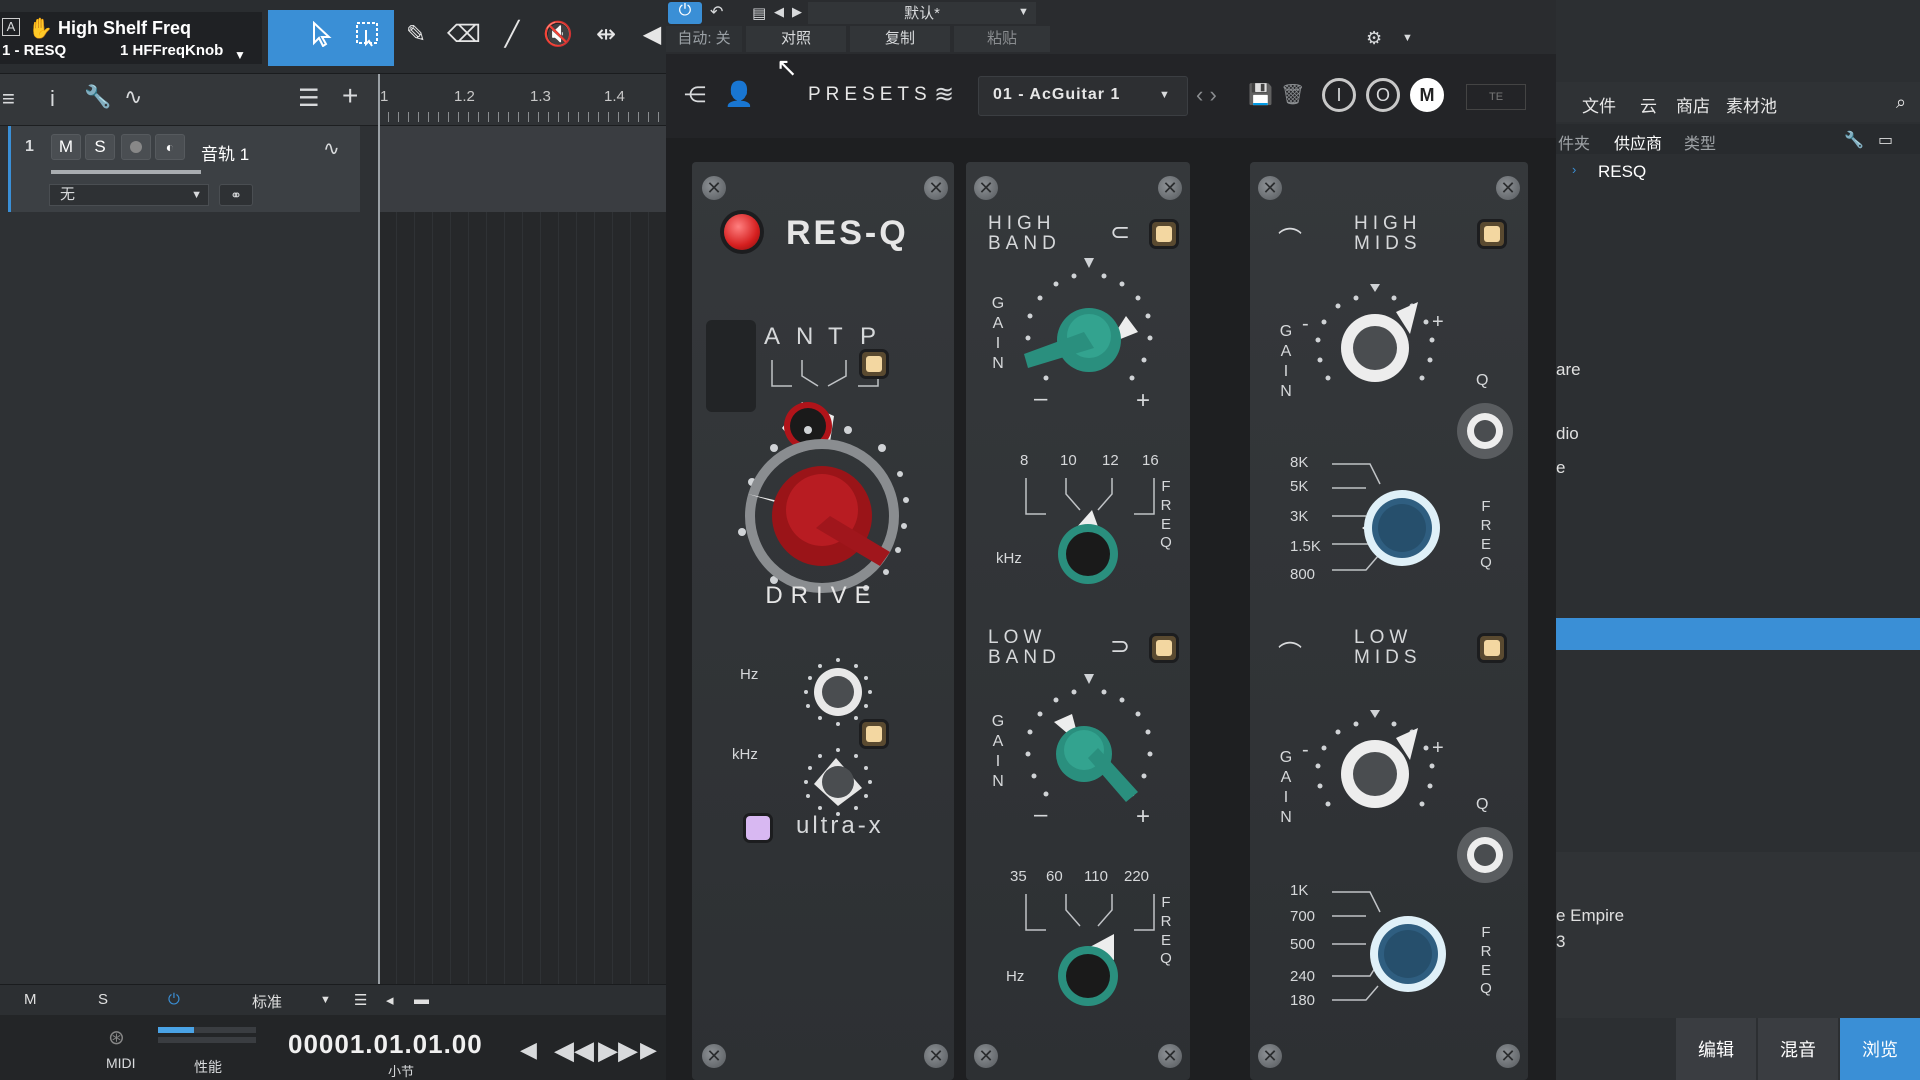 The image size is (1920, 1080). What do you see at coordinates (758, 828) in the screenshot?
I see `ultra-x-led` at bounding box center [758, 828].